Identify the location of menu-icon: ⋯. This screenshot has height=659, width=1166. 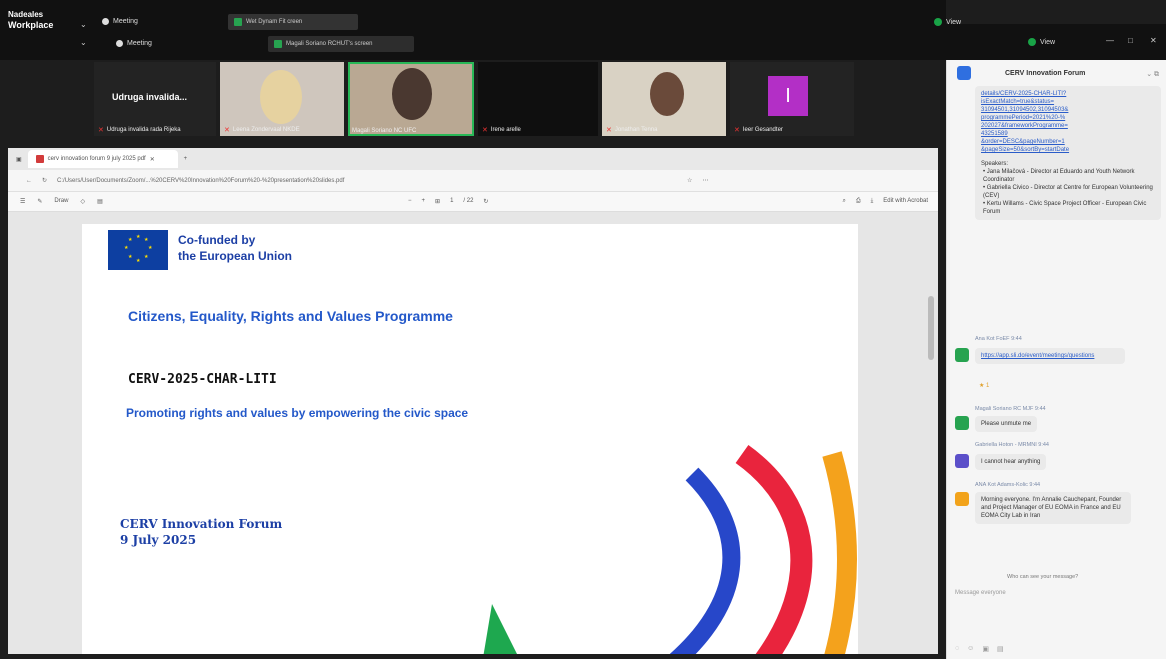
(705, 180).